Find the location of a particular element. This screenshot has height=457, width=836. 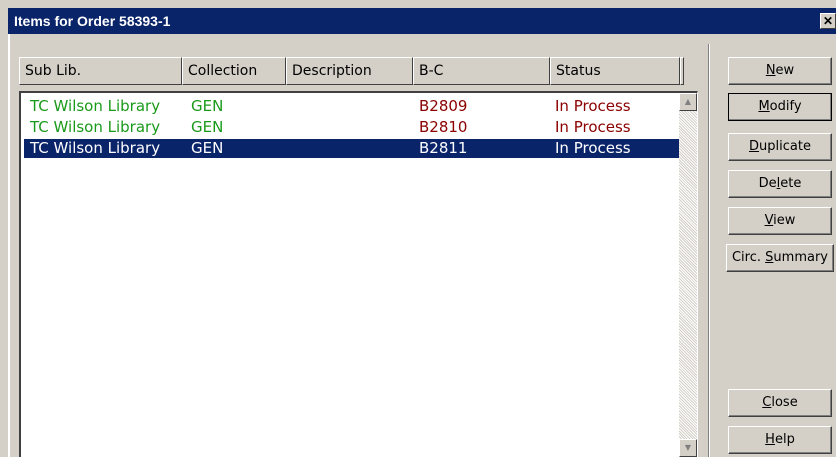

column-header-collection: Collection is located at coordinates (234, 71).